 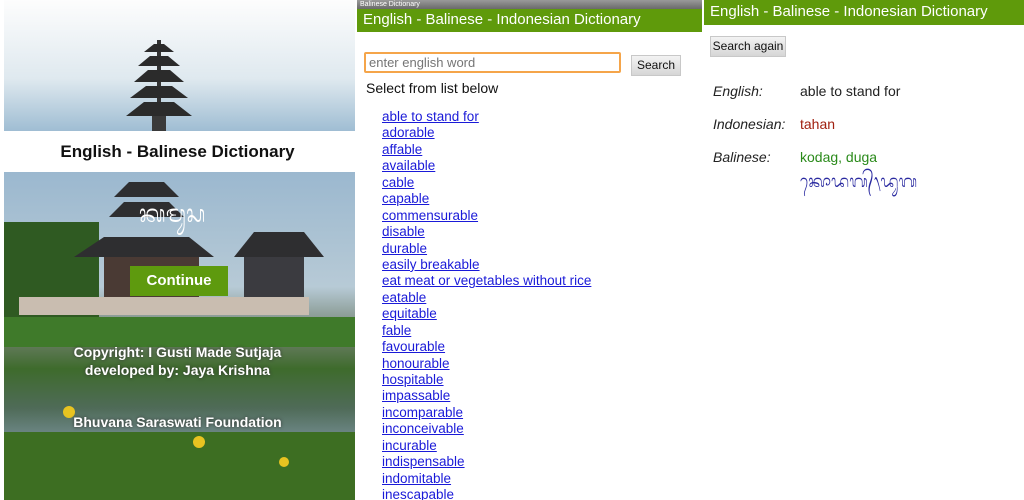 I want to click on word-link: eat meat or vegetables without rice, so click(x=486, y=280).